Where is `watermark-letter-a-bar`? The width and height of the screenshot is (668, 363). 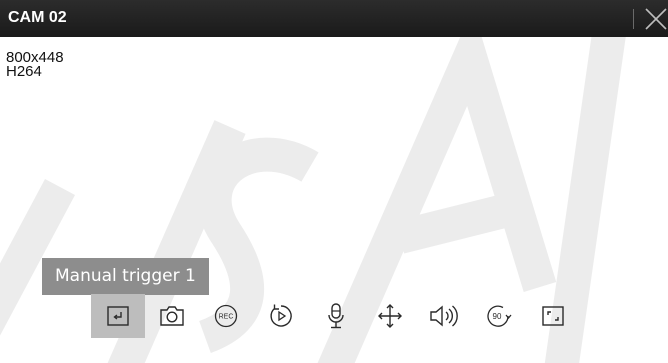
watermark-letter-a-bar is located at coordinates (460, 222).